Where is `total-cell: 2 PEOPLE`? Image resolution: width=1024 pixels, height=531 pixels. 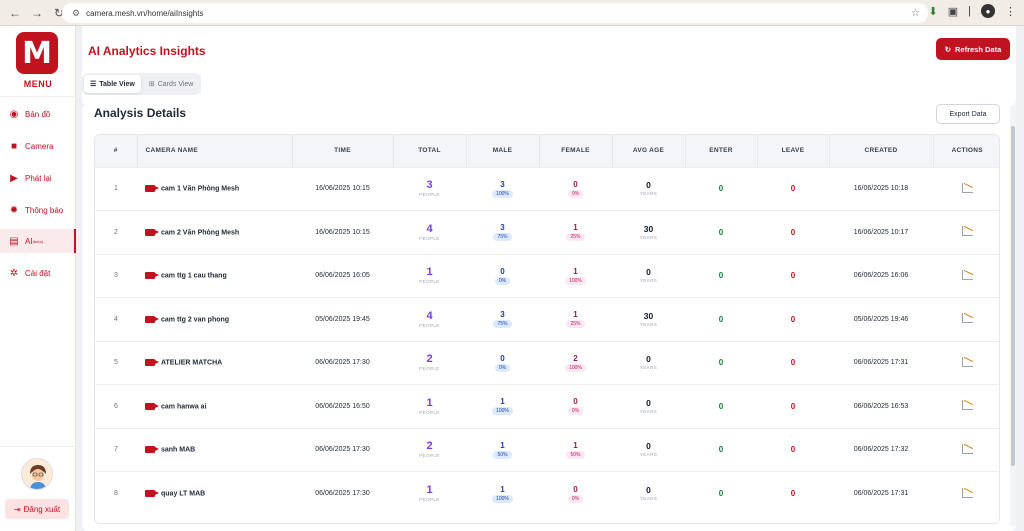 total-cell: 2 PEOPLE is located at coordinates (429, 450).